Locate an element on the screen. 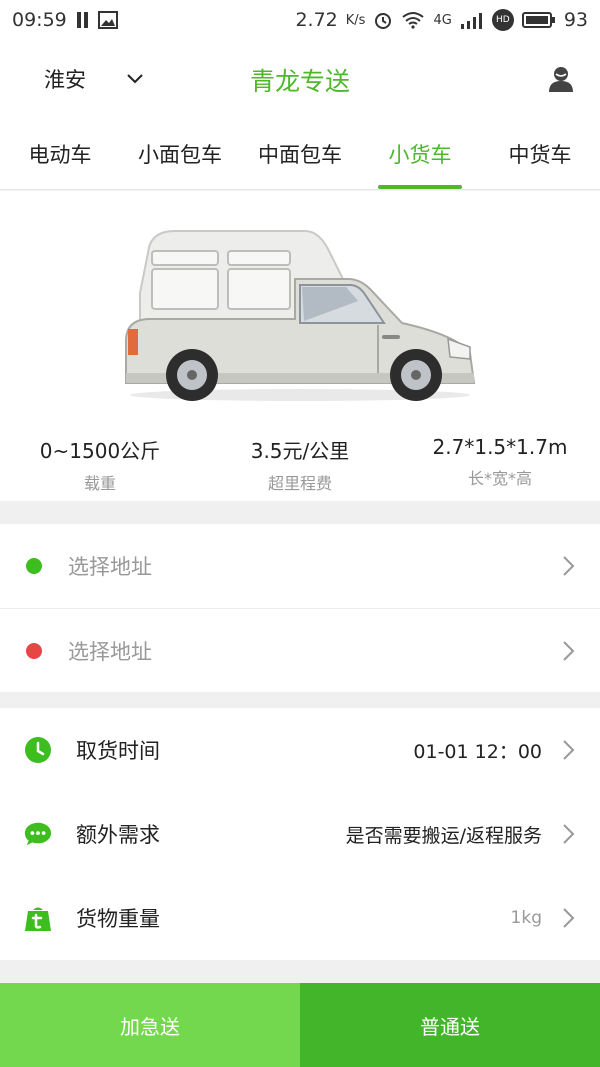 The width and height of the screenshot is (600, 1067). chat-bubble-icon is located at coordinates (38, 834).